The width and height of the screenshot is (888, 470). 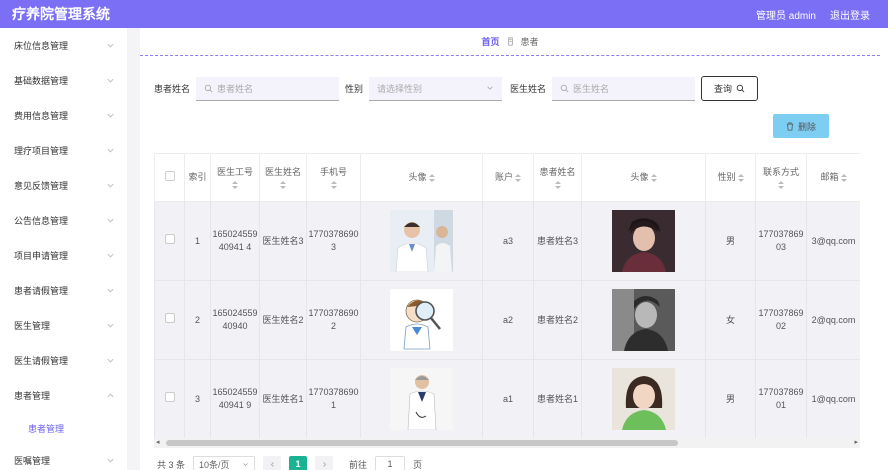 I want to click on cell-doctor-photo, so click(x=421, y=320).